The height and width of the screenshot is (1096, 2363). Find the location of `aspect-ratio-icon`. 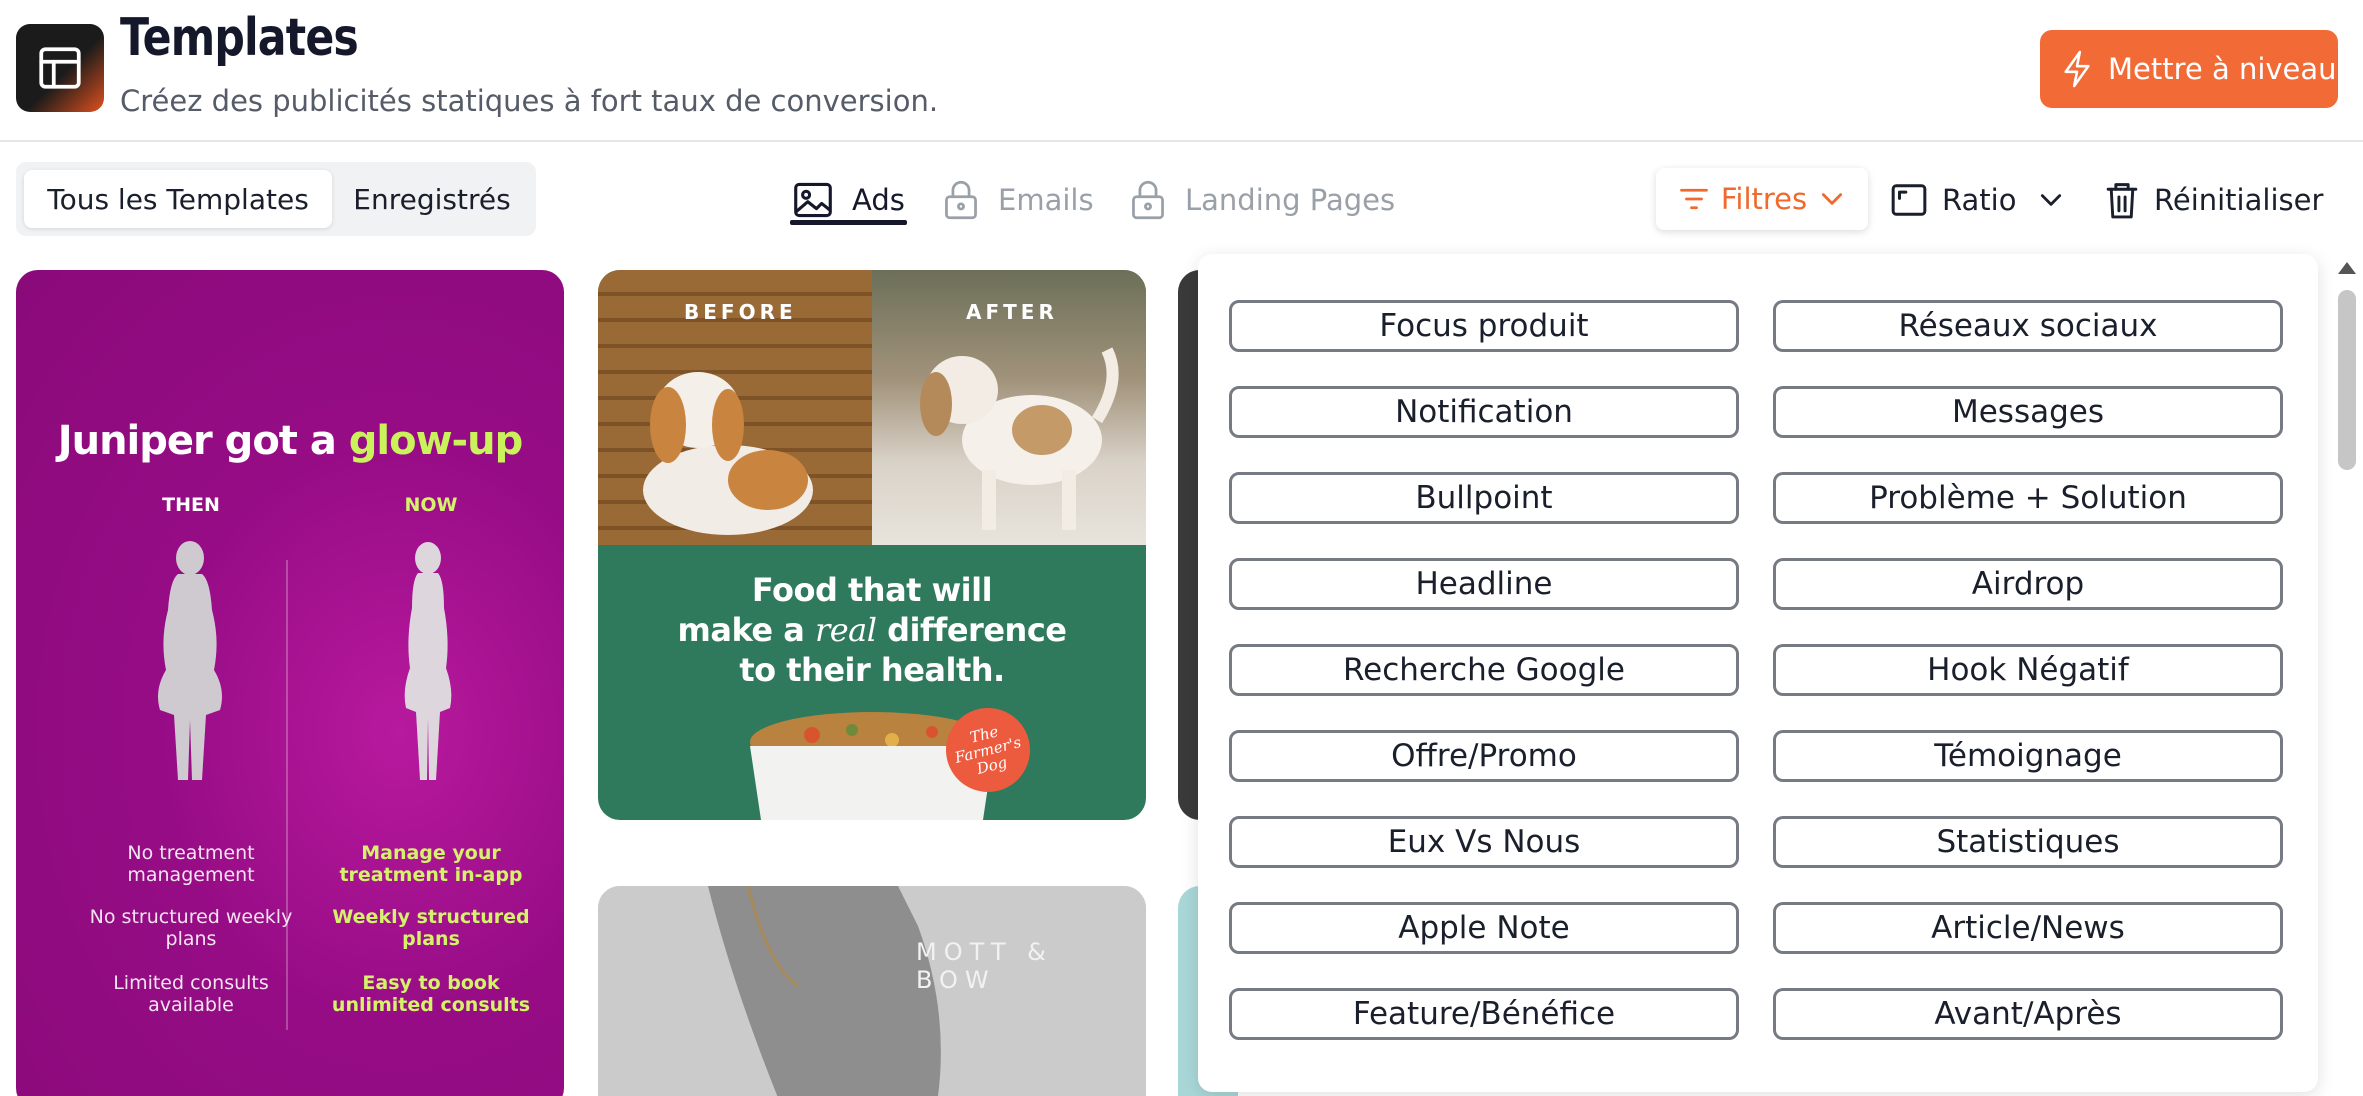

aspect-ratio-icon is located at coordinates (1909, 200).